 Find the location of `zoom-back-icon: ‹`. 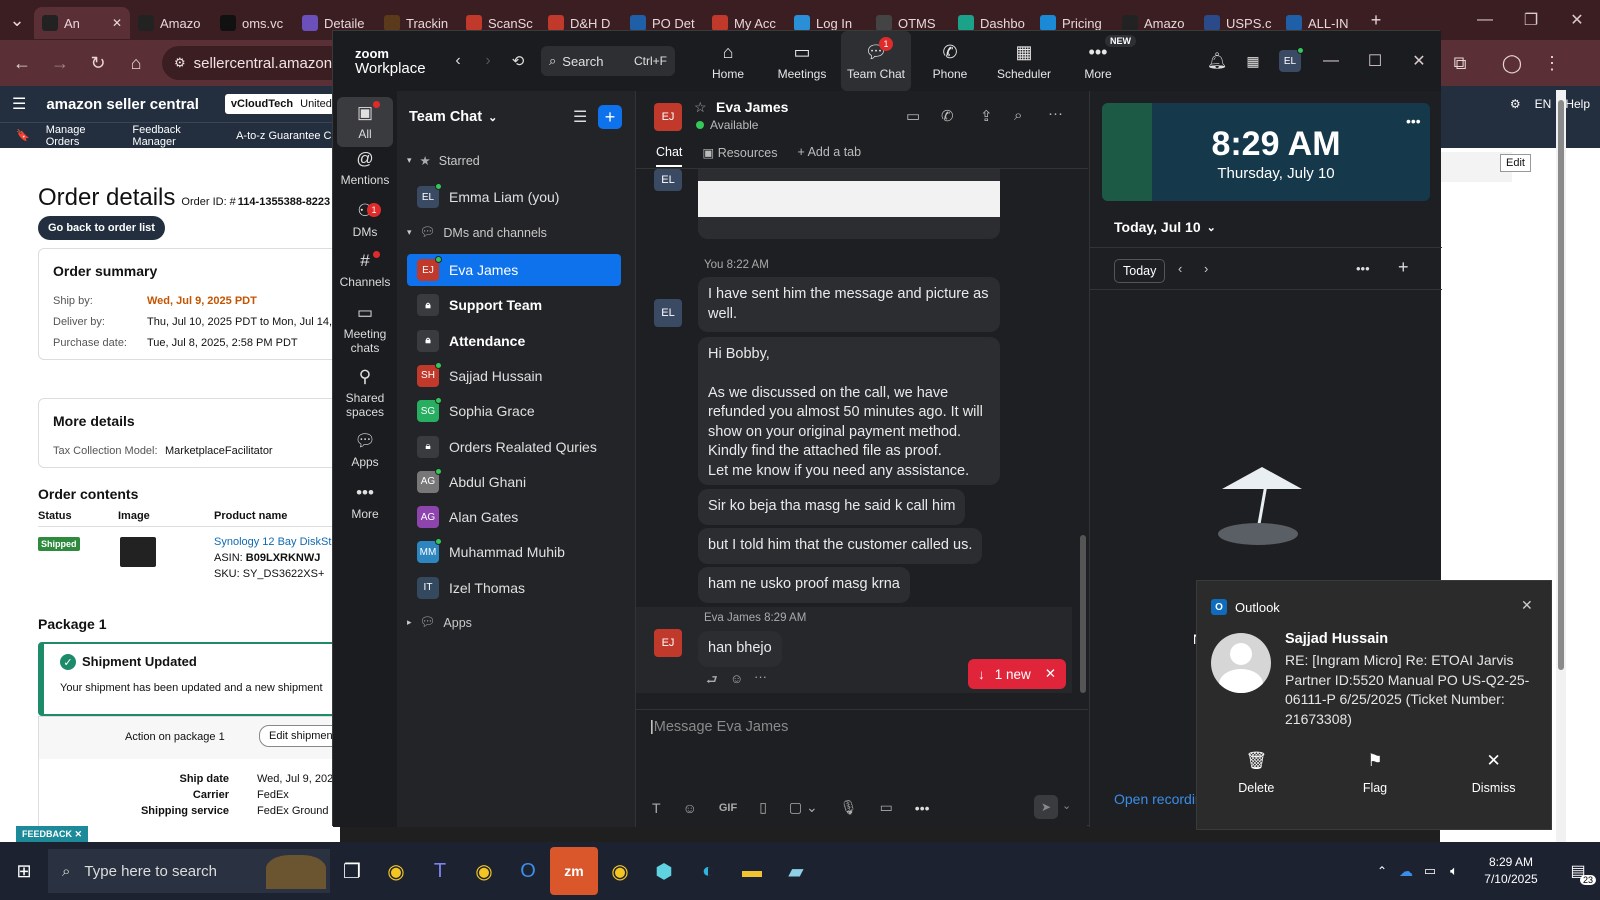

zoom-back-icon: ‹ is located at coordinates (458, 61).